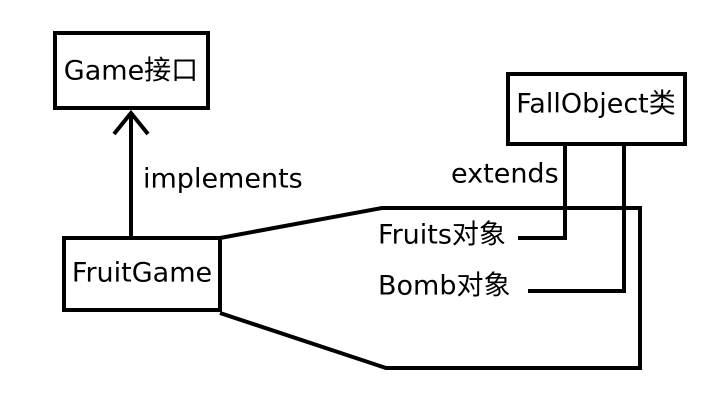 This screenshot has width=717, height=402. Describe the element at coordinates (131, 71) in the screenshot. I see `game-interface-label: Game接口` at that location.